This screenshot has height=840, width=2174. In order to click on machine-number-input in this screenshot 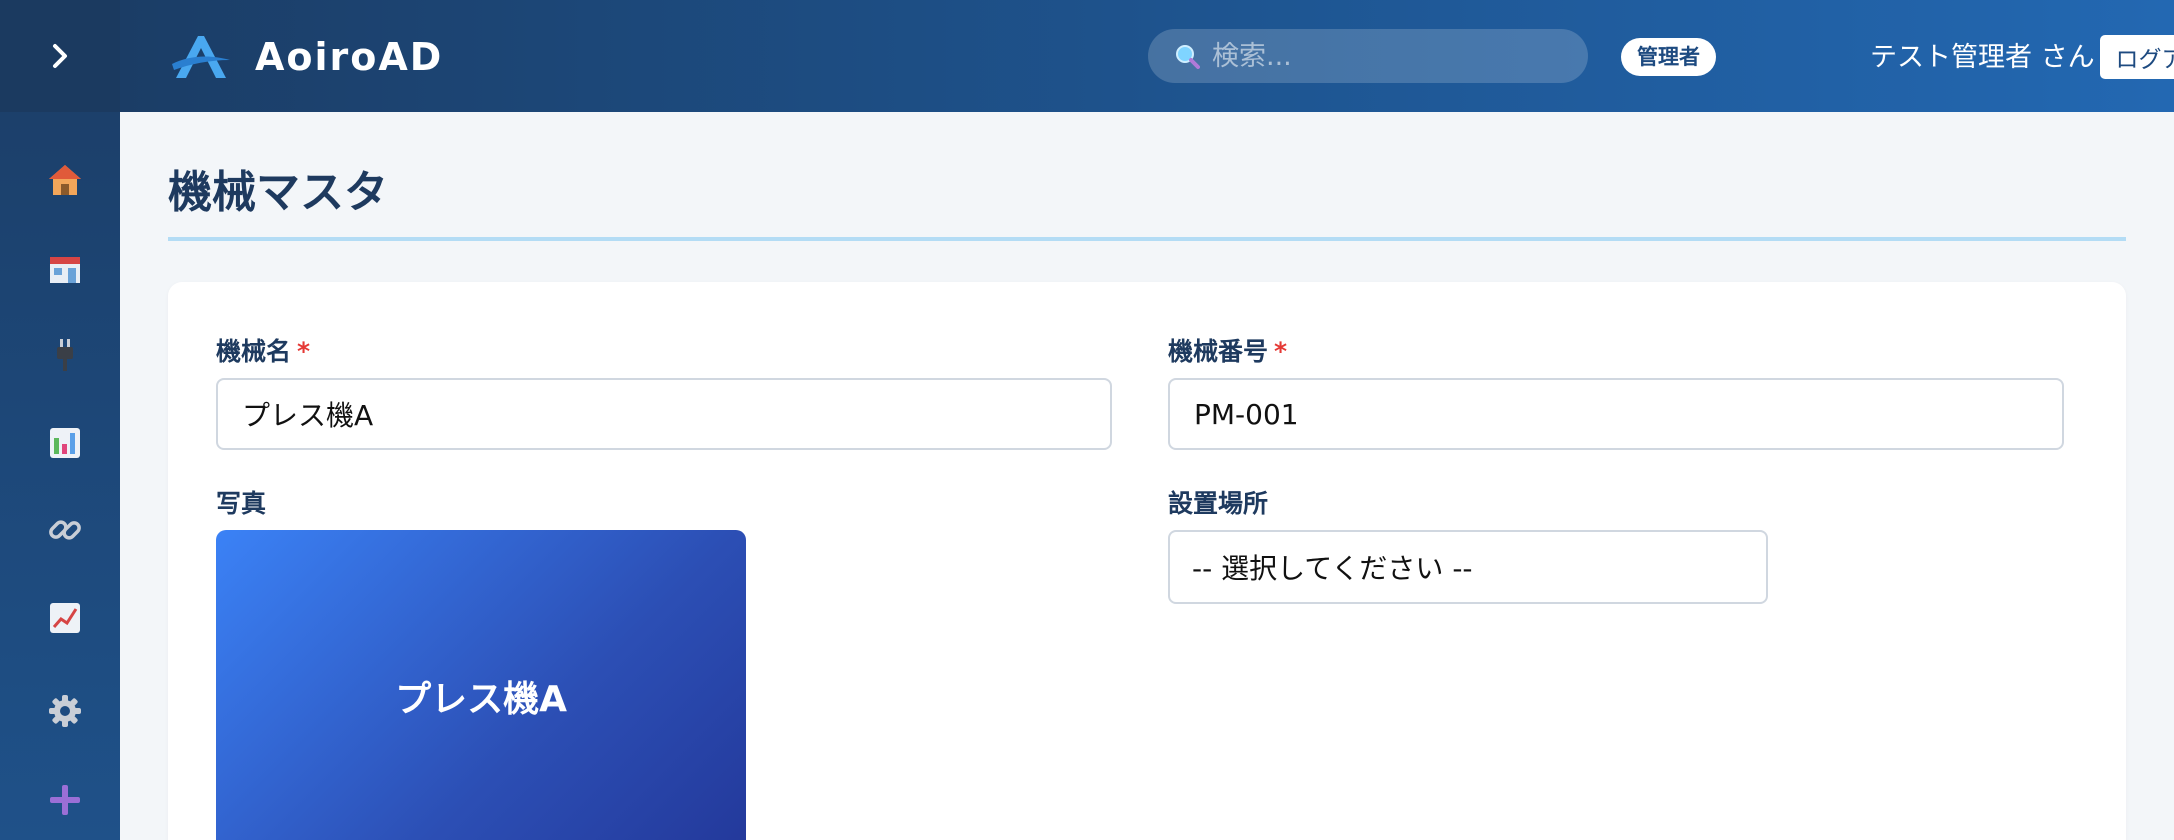, I will do `click(1616, 414)`.